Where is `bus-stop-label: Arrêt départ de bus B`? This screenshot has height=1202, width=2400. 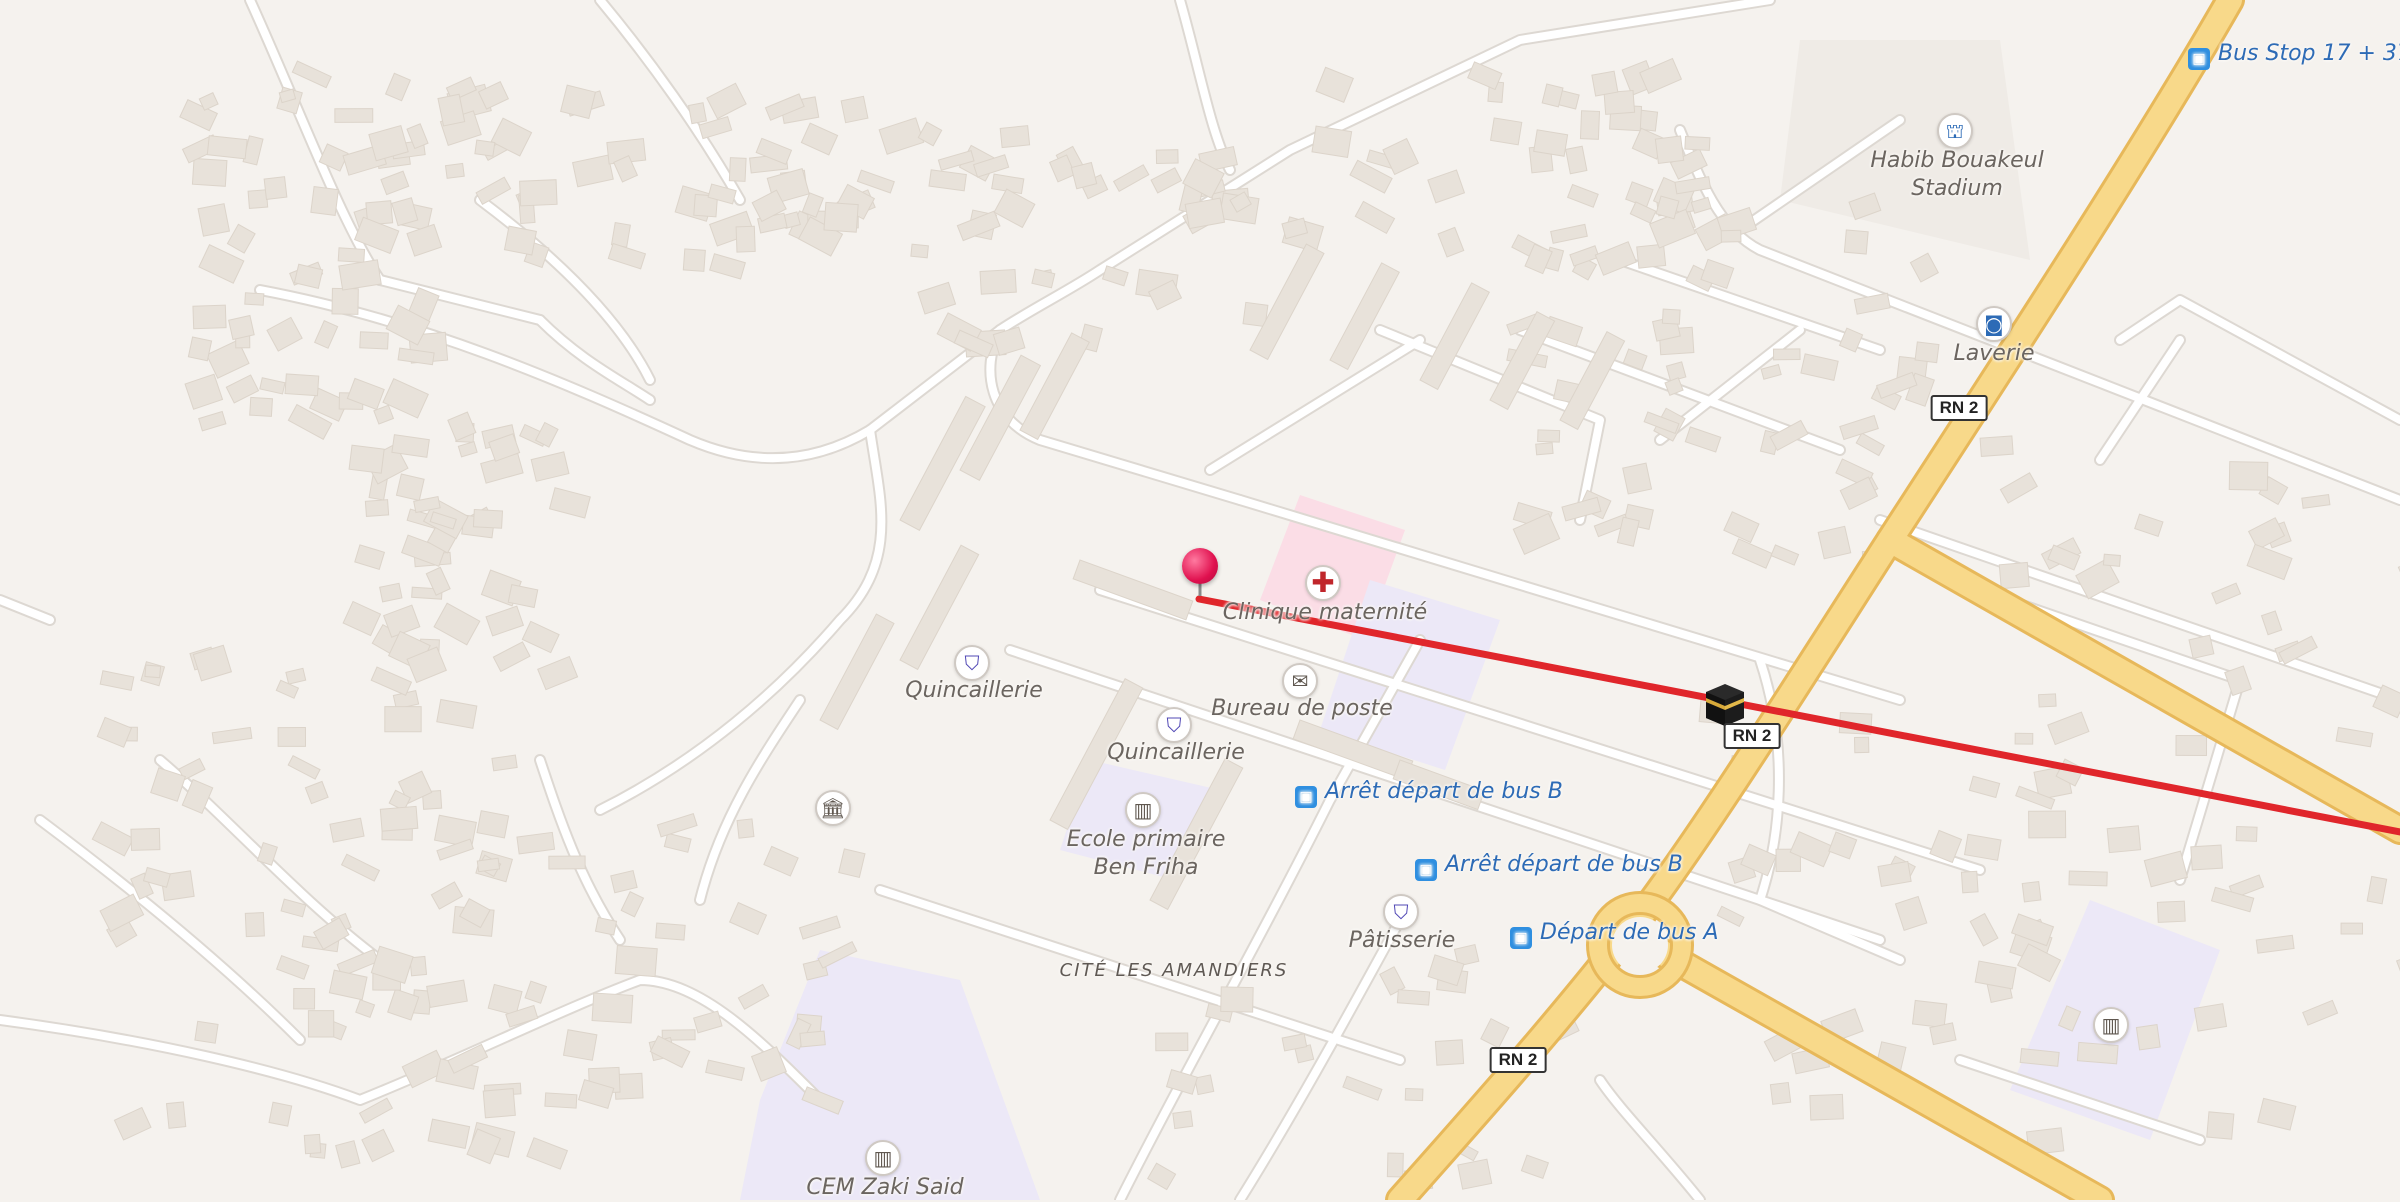
bus-stop-label: Arrêt départ de bus B is located at coordinates (1444, 791).